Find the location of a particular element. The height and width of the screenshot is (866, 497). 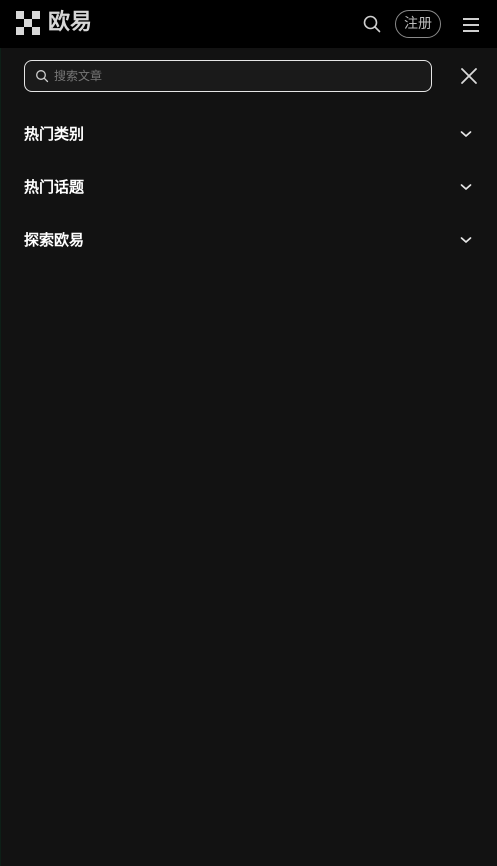

section-popular-categories: 热门类别 is located at coordinates (249, 134).